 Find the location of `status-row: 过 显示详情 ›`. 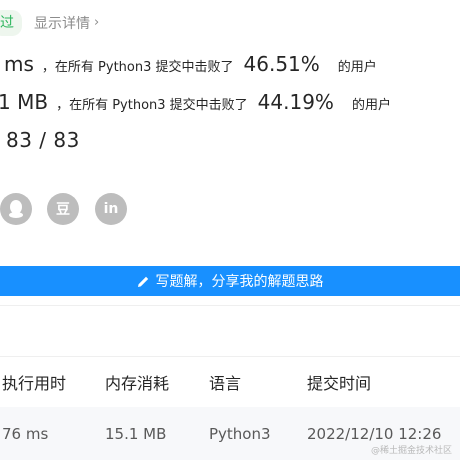

status-row: 过 显示详情 › is located at coordinates (49, 23).